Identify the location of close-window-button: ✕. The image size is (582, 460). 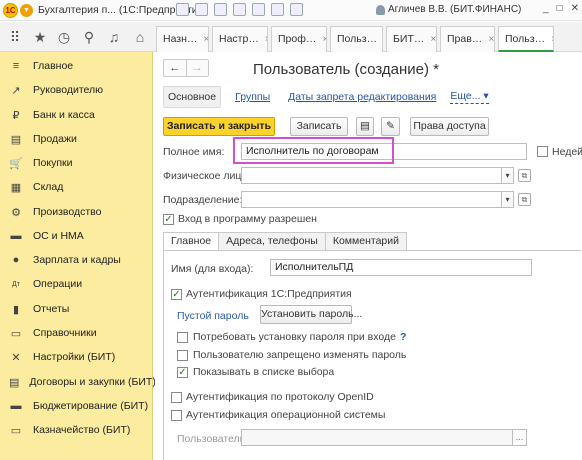
(575, 8).